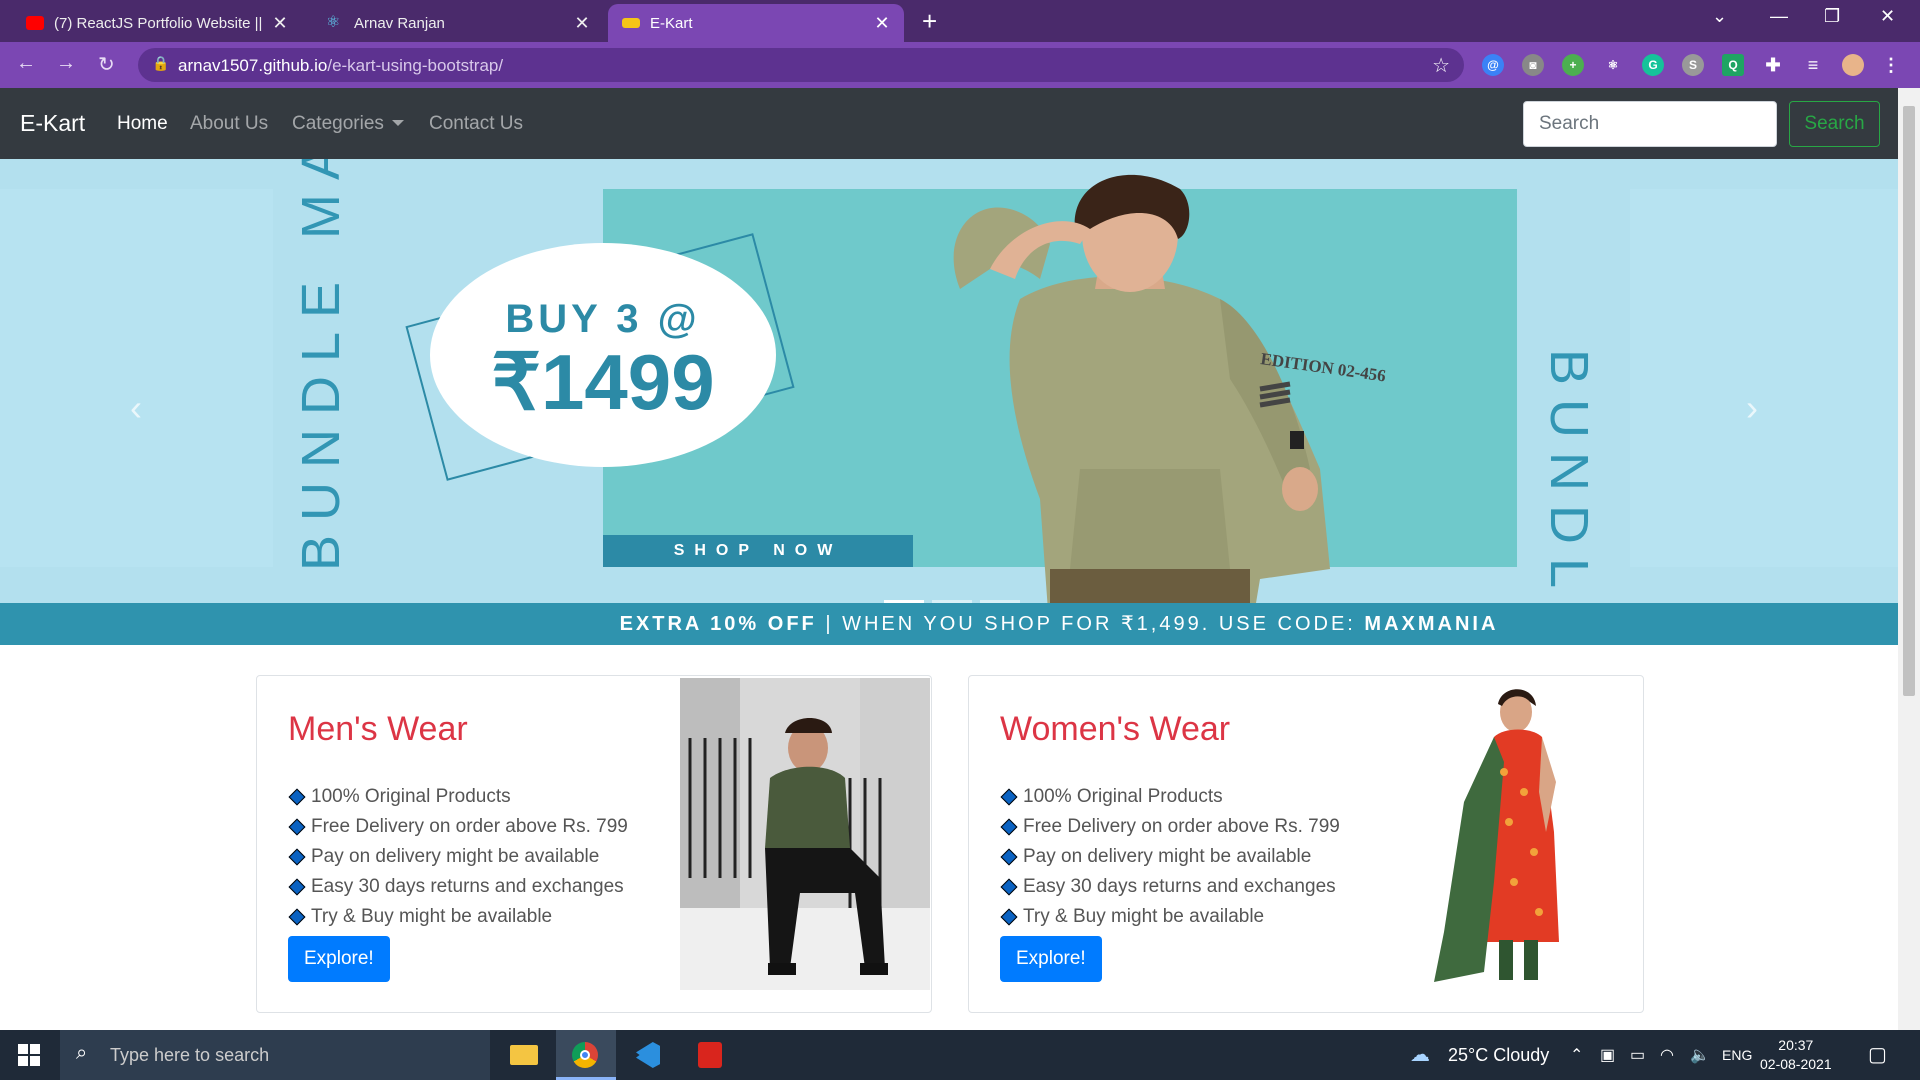 This screenshot has width=1920, height=1080. I want to click on file-explorer-icon, so click(524, 1055).